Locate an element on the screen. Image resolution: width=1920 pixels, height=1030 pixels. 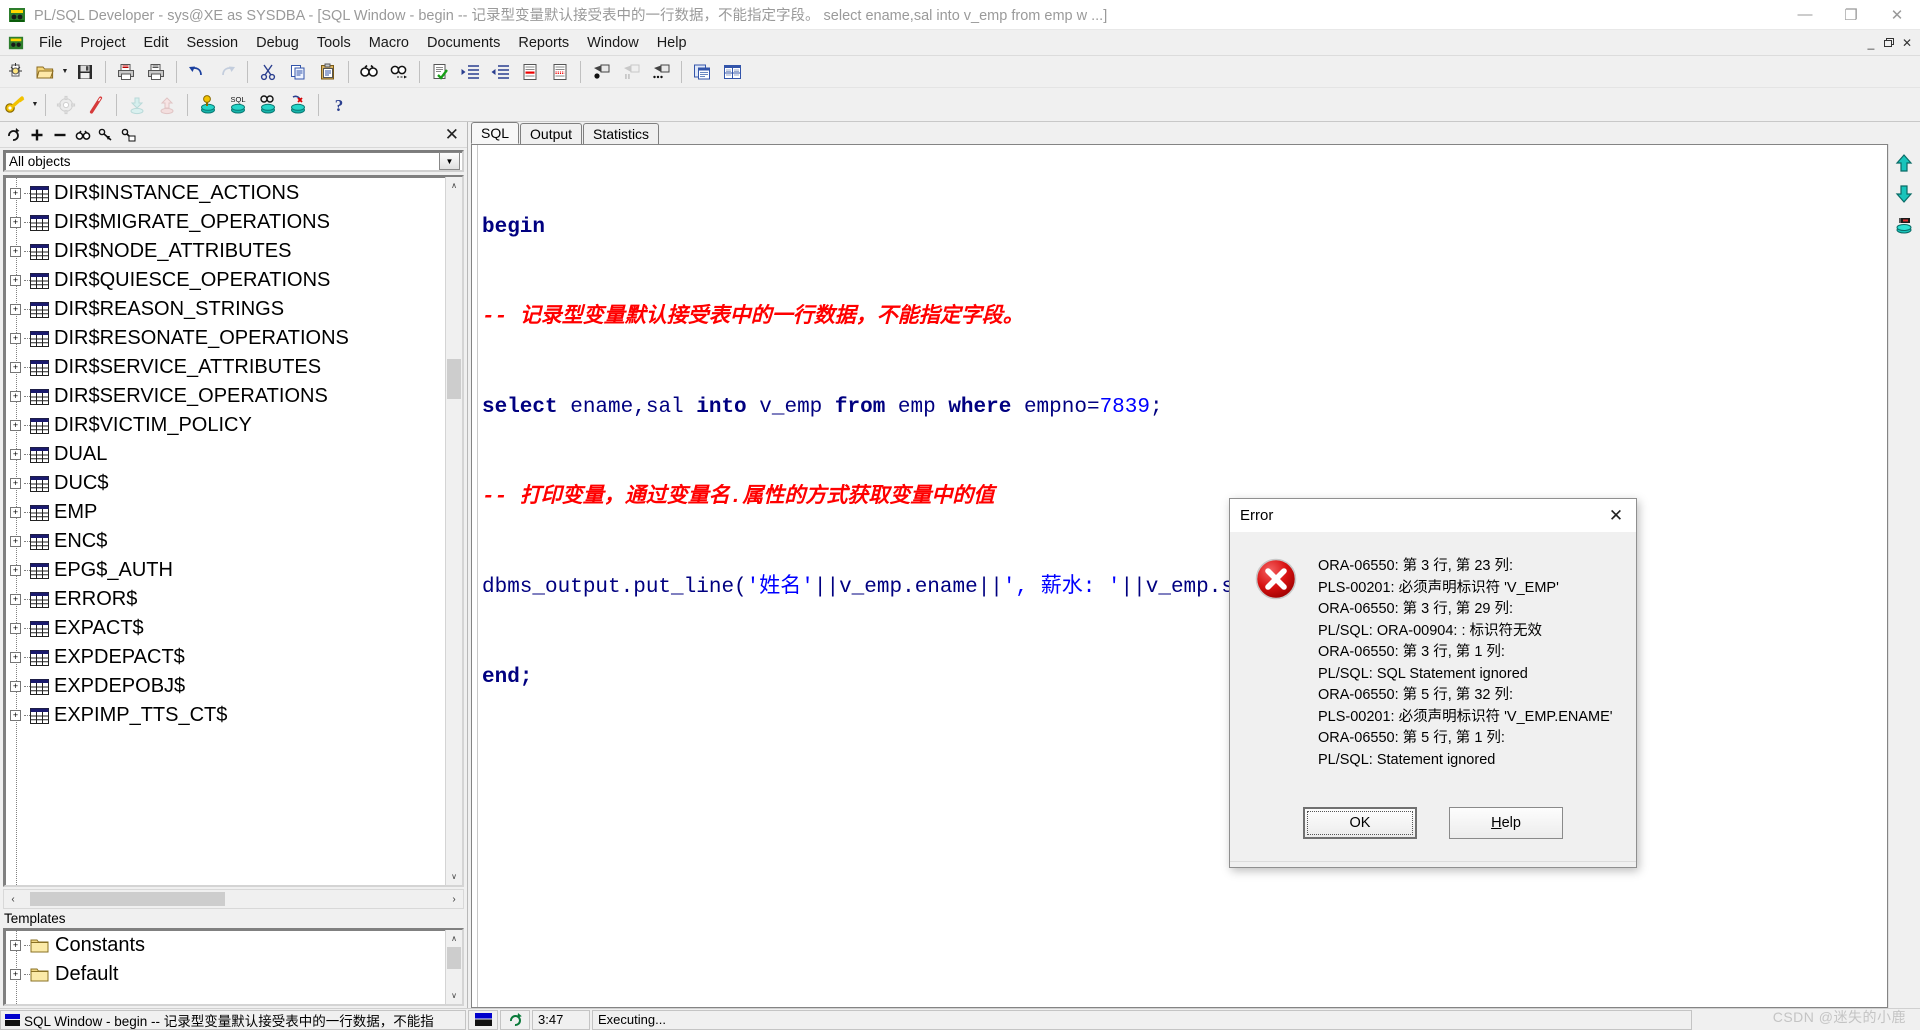
mdi-close-button: ✕ is located at coordinates (1907, 43).